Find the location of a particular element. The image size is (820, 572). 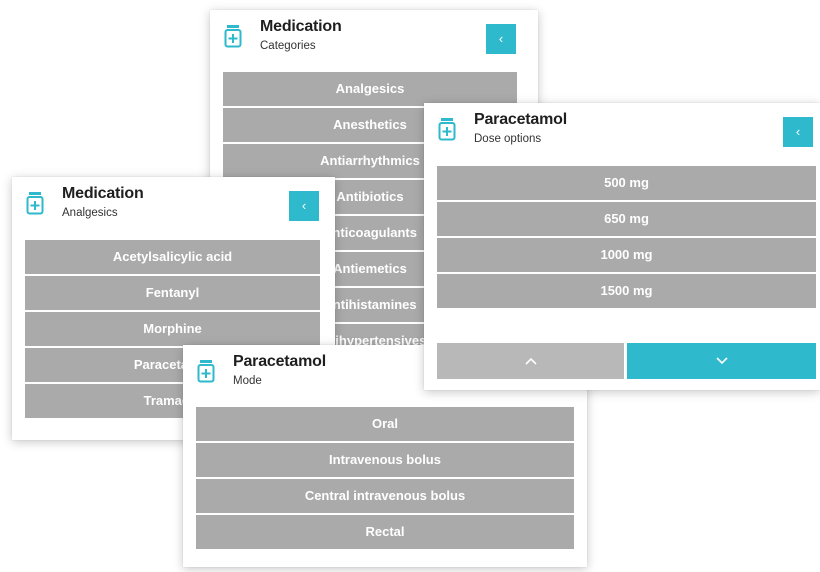

list-item: Rectal is located at coordinates (385, 532).